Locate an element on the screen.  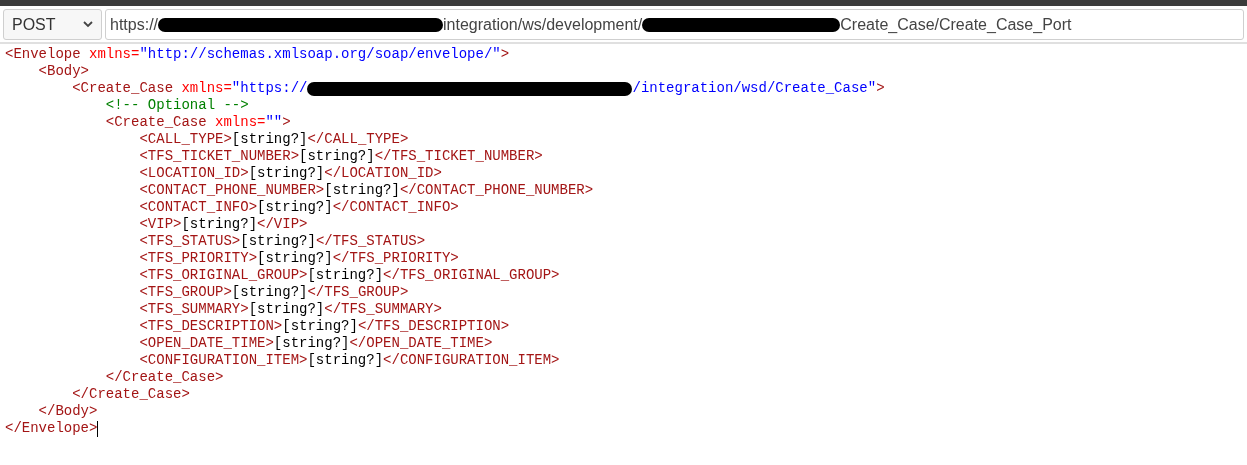
url-field: https:// integration/ws/development/ Create_Case/Create_Case_Port is located at coordinates (674, 24).